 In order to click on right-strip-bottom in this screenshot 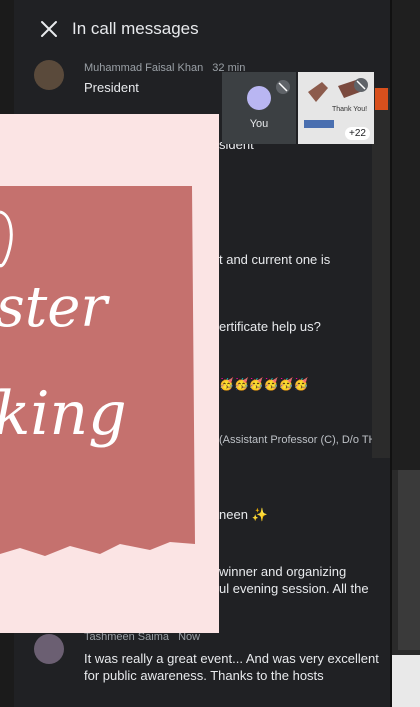, I will do `click(406, 681)`.